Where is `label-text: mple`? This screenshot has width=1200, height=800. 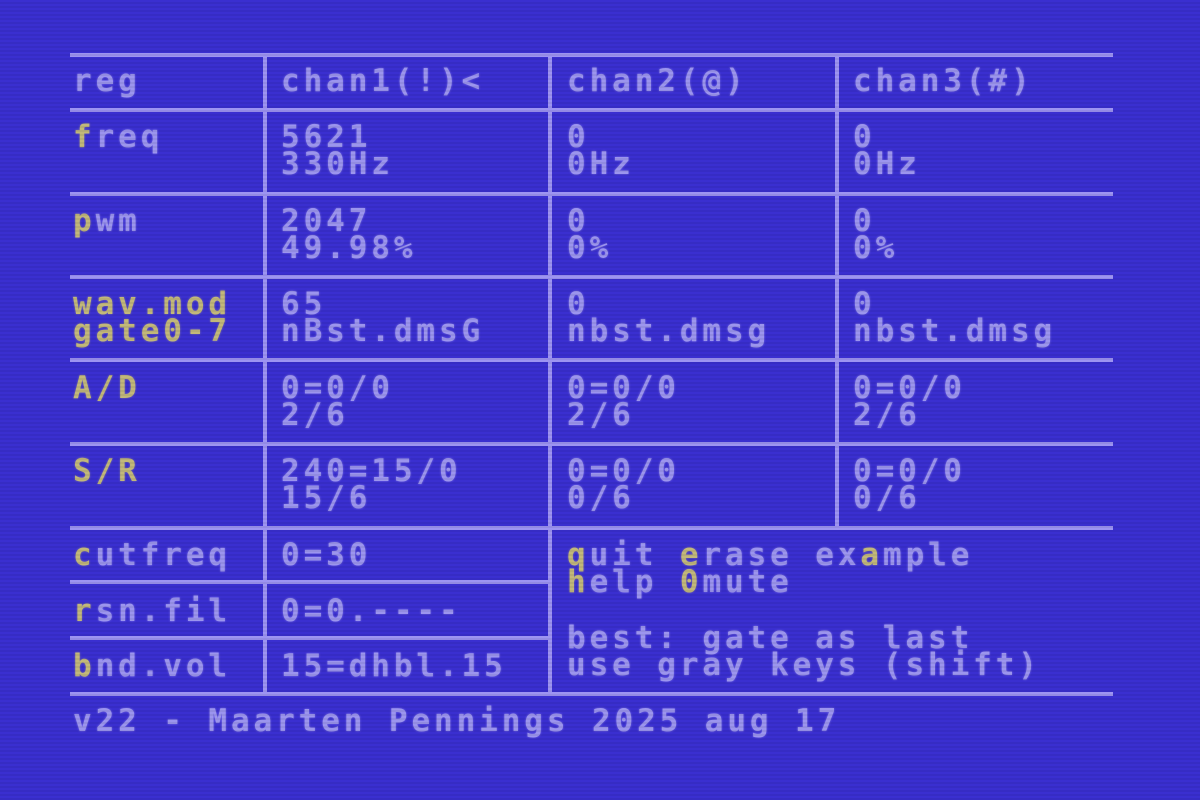 label-text: mple is located at coordinates (928, 555).